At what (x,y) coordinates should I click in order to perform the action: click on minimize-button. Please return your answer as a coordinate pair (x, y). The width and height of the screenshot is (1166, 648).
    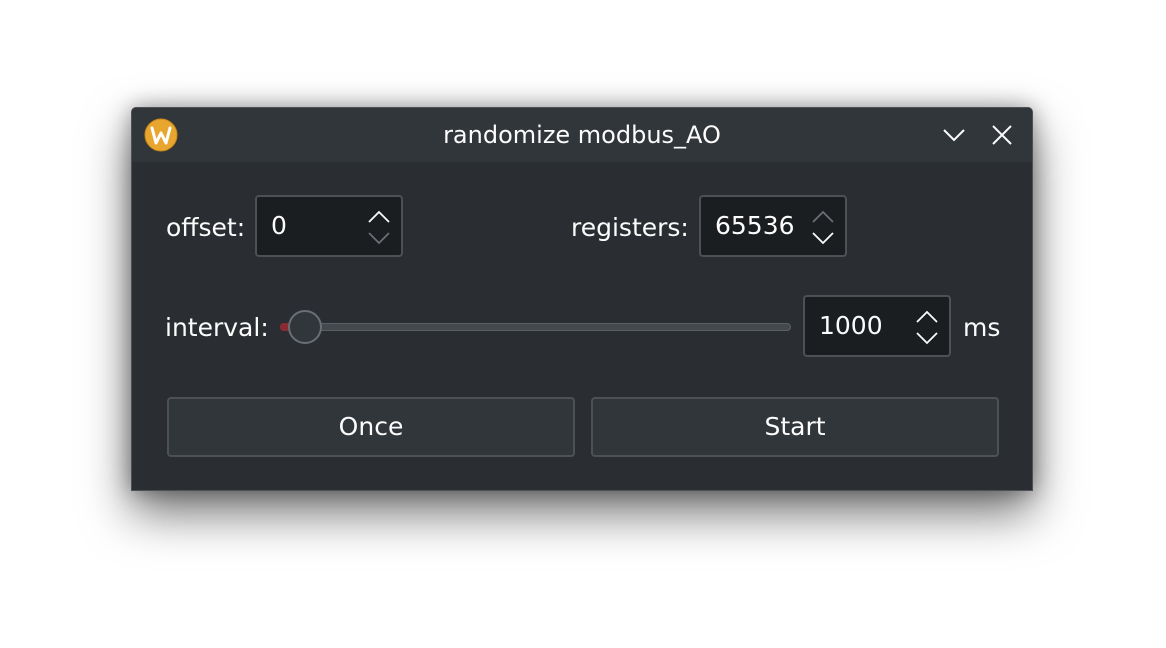
    Looking at the image, I should click on (954, 135).